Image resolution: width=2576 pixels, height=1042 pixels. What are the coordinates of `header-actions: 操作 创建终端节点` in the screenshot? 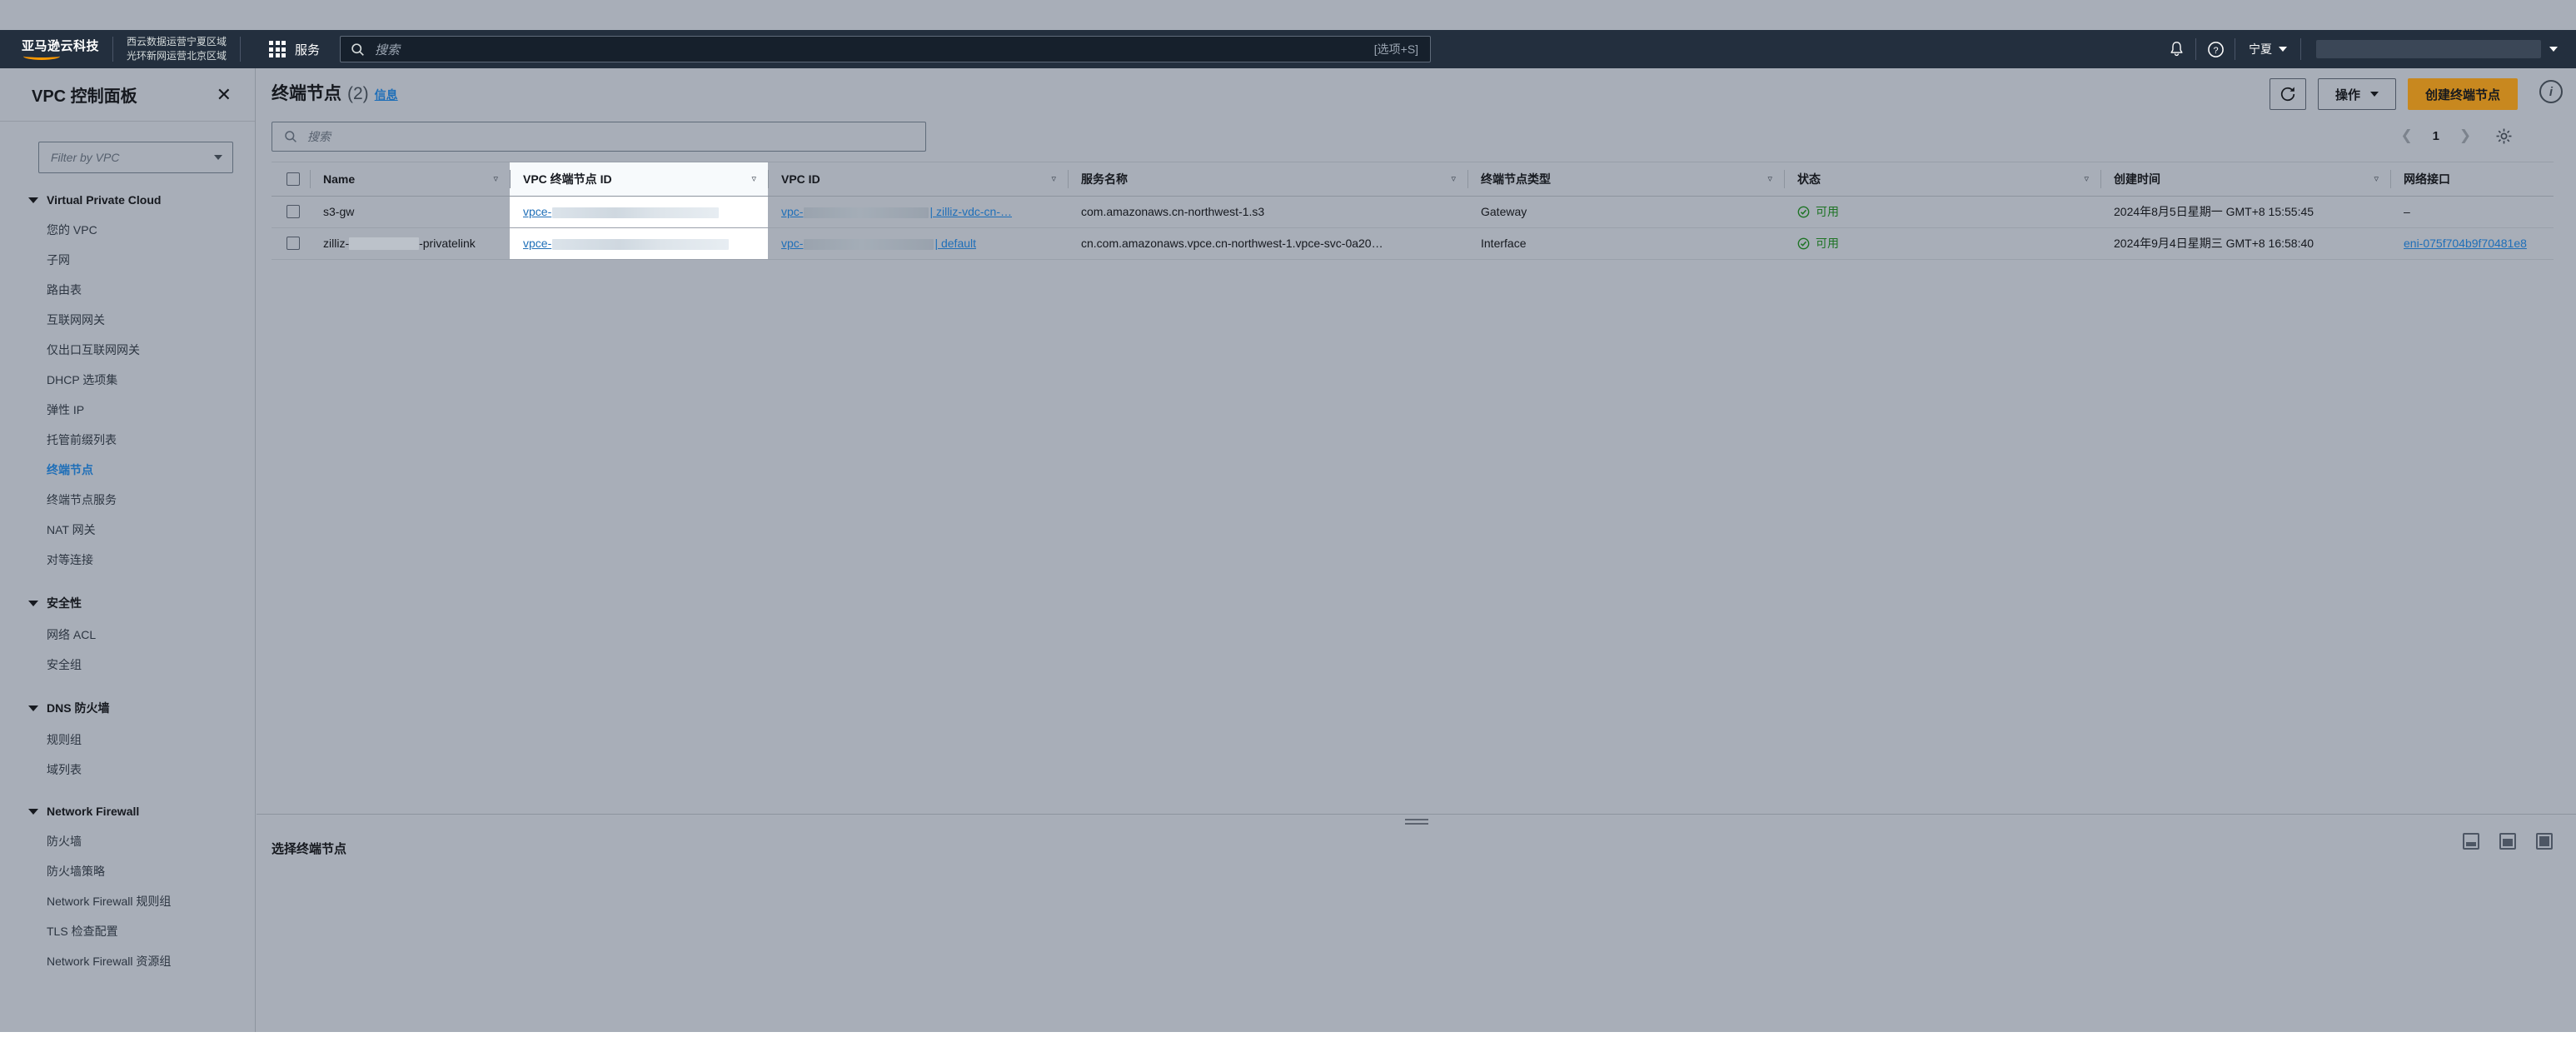 It's located at (2393, 94).